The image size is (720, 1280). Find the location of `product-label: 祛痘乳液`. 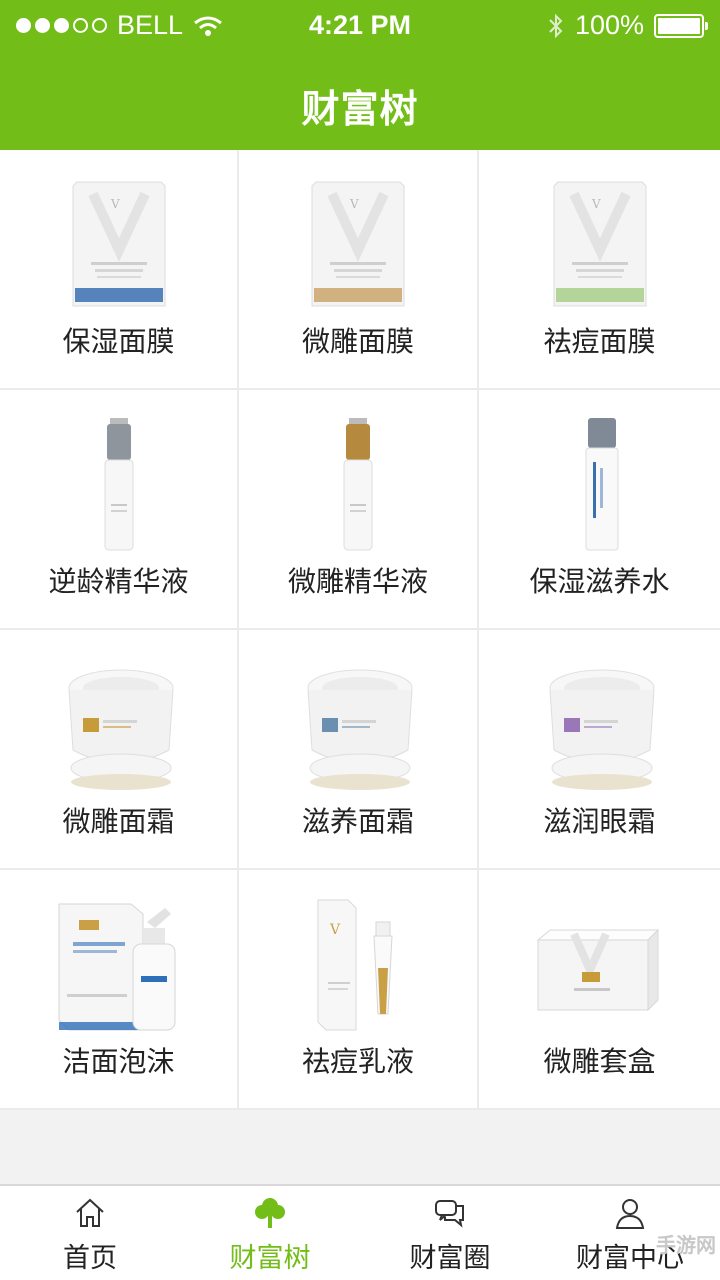

product-label: 祛痘乳液 is located at coordinates (357, 1061).